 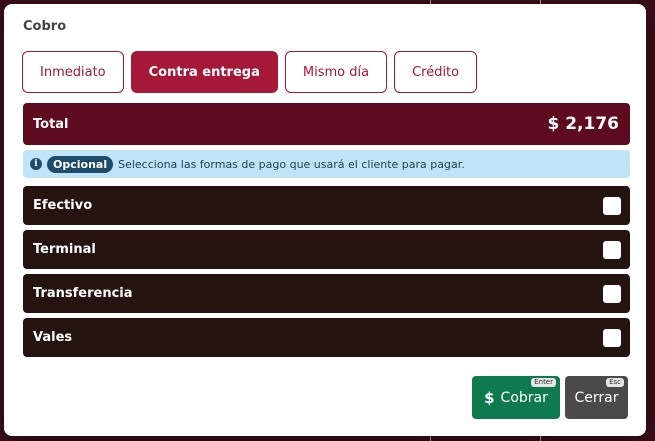 I want to click on modal-title: Cobro, so click(x=45, y=26).